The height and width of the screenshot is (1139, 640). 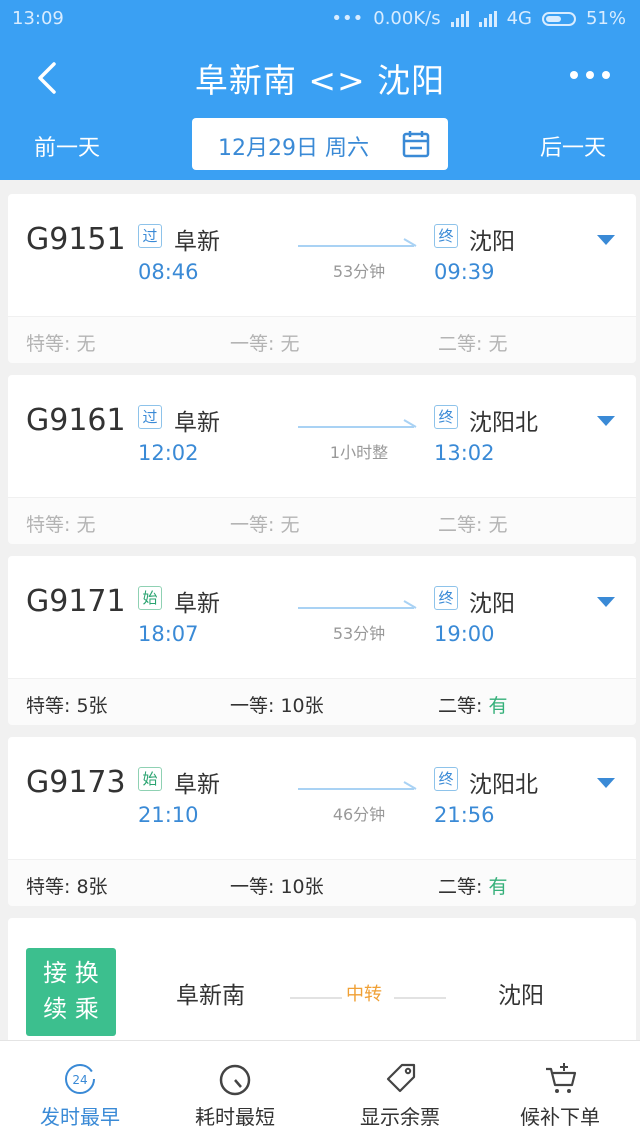 What do you see at coordinates (168, 272) in the screenshot?
I see `depart-time: 08:46` at bounding box center [168, 272].